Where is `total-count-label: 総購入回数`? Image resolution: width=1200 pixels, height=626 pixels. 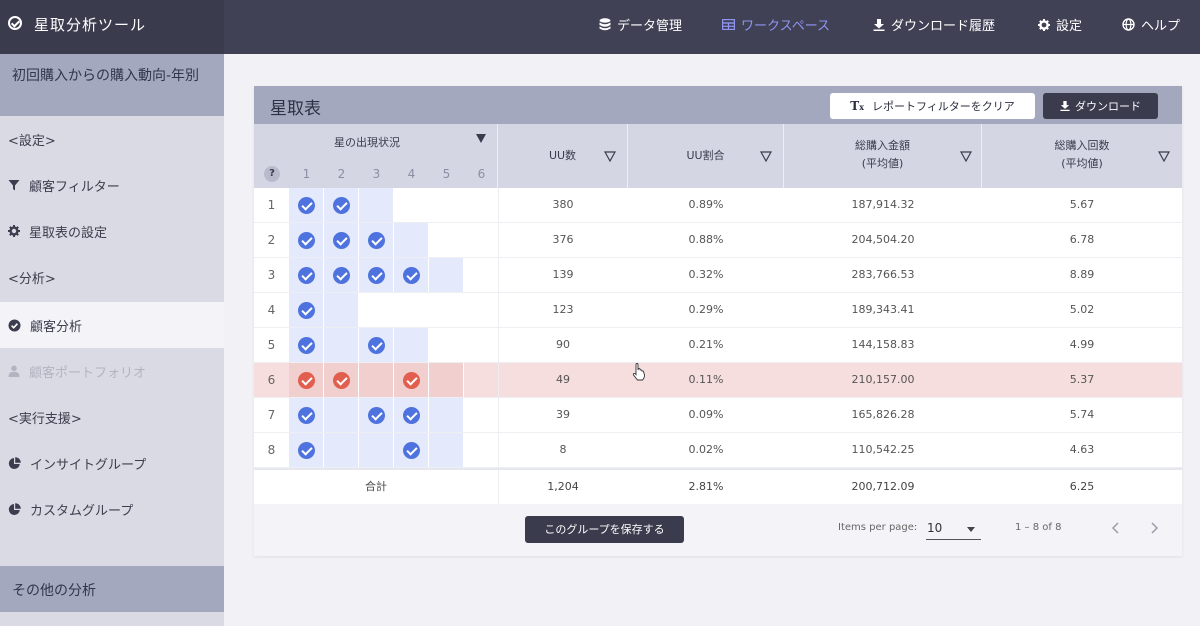
total-count-label: 総購入回数 is located at coordinates (1082, 145).